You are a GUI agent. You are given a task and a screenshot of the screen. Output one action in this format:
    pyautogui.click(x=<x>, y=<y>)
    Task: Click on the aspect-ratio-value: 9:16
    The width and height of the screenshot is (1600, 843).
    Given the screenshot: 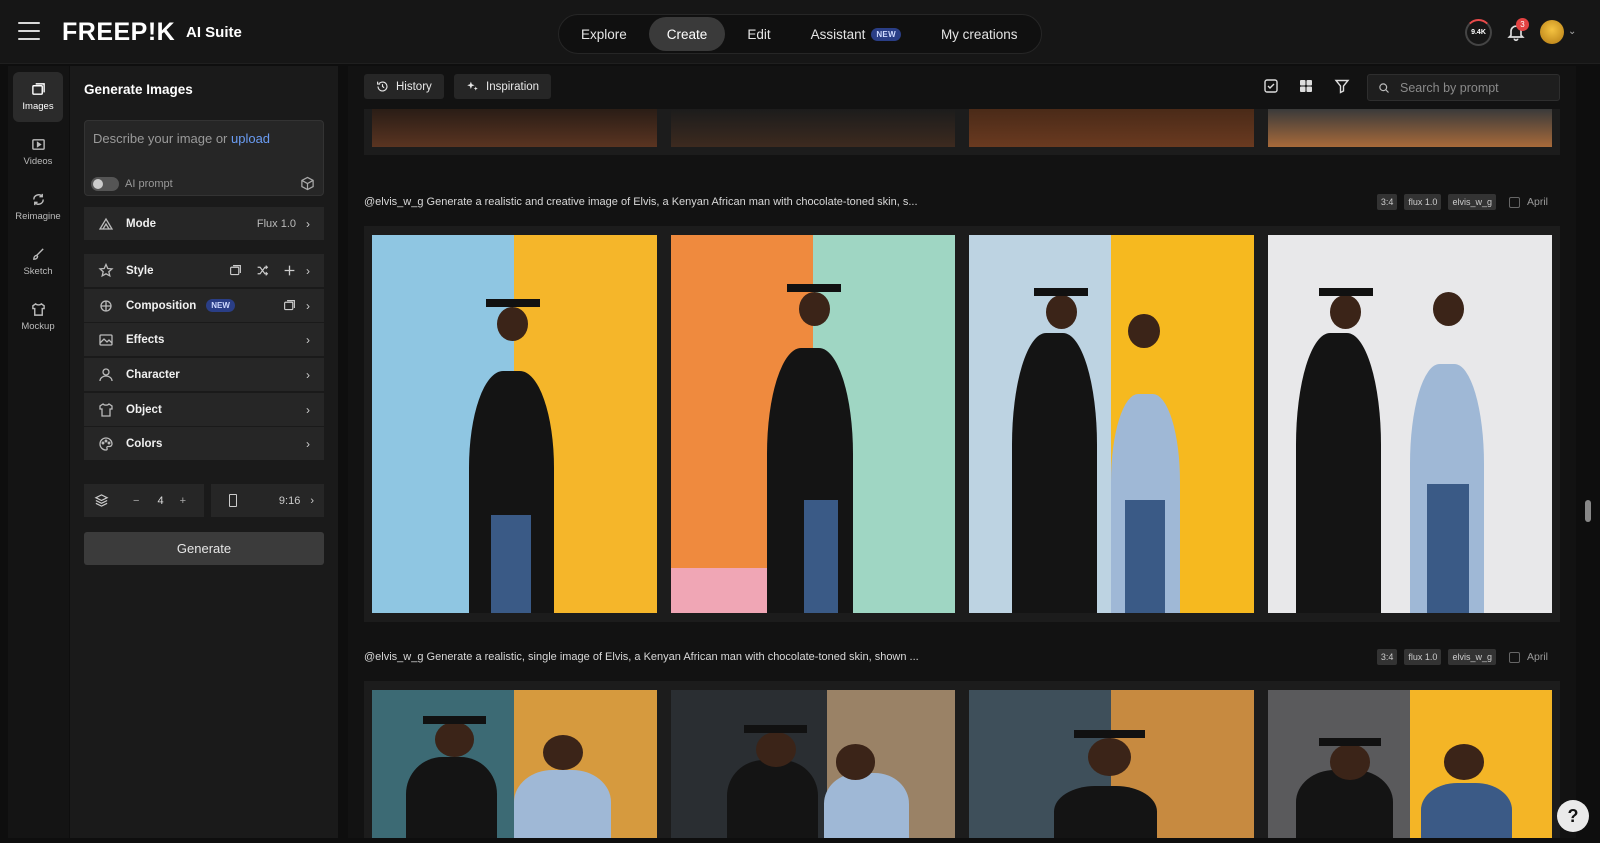 What is the action you would take?
    pyautogui.click(x=289, y=500)
    